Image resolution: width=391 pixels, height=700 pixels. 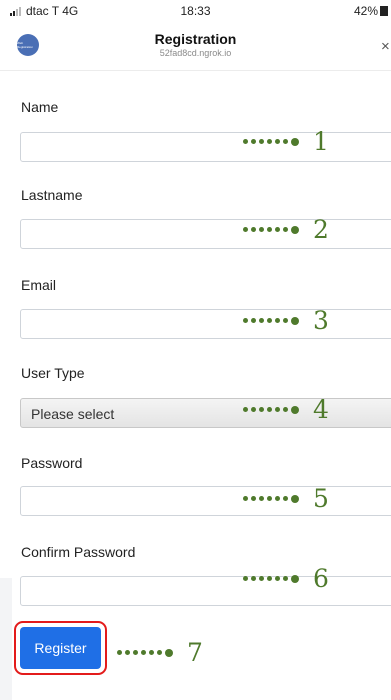 I want to click on password-field, so click(x=205, y=501).